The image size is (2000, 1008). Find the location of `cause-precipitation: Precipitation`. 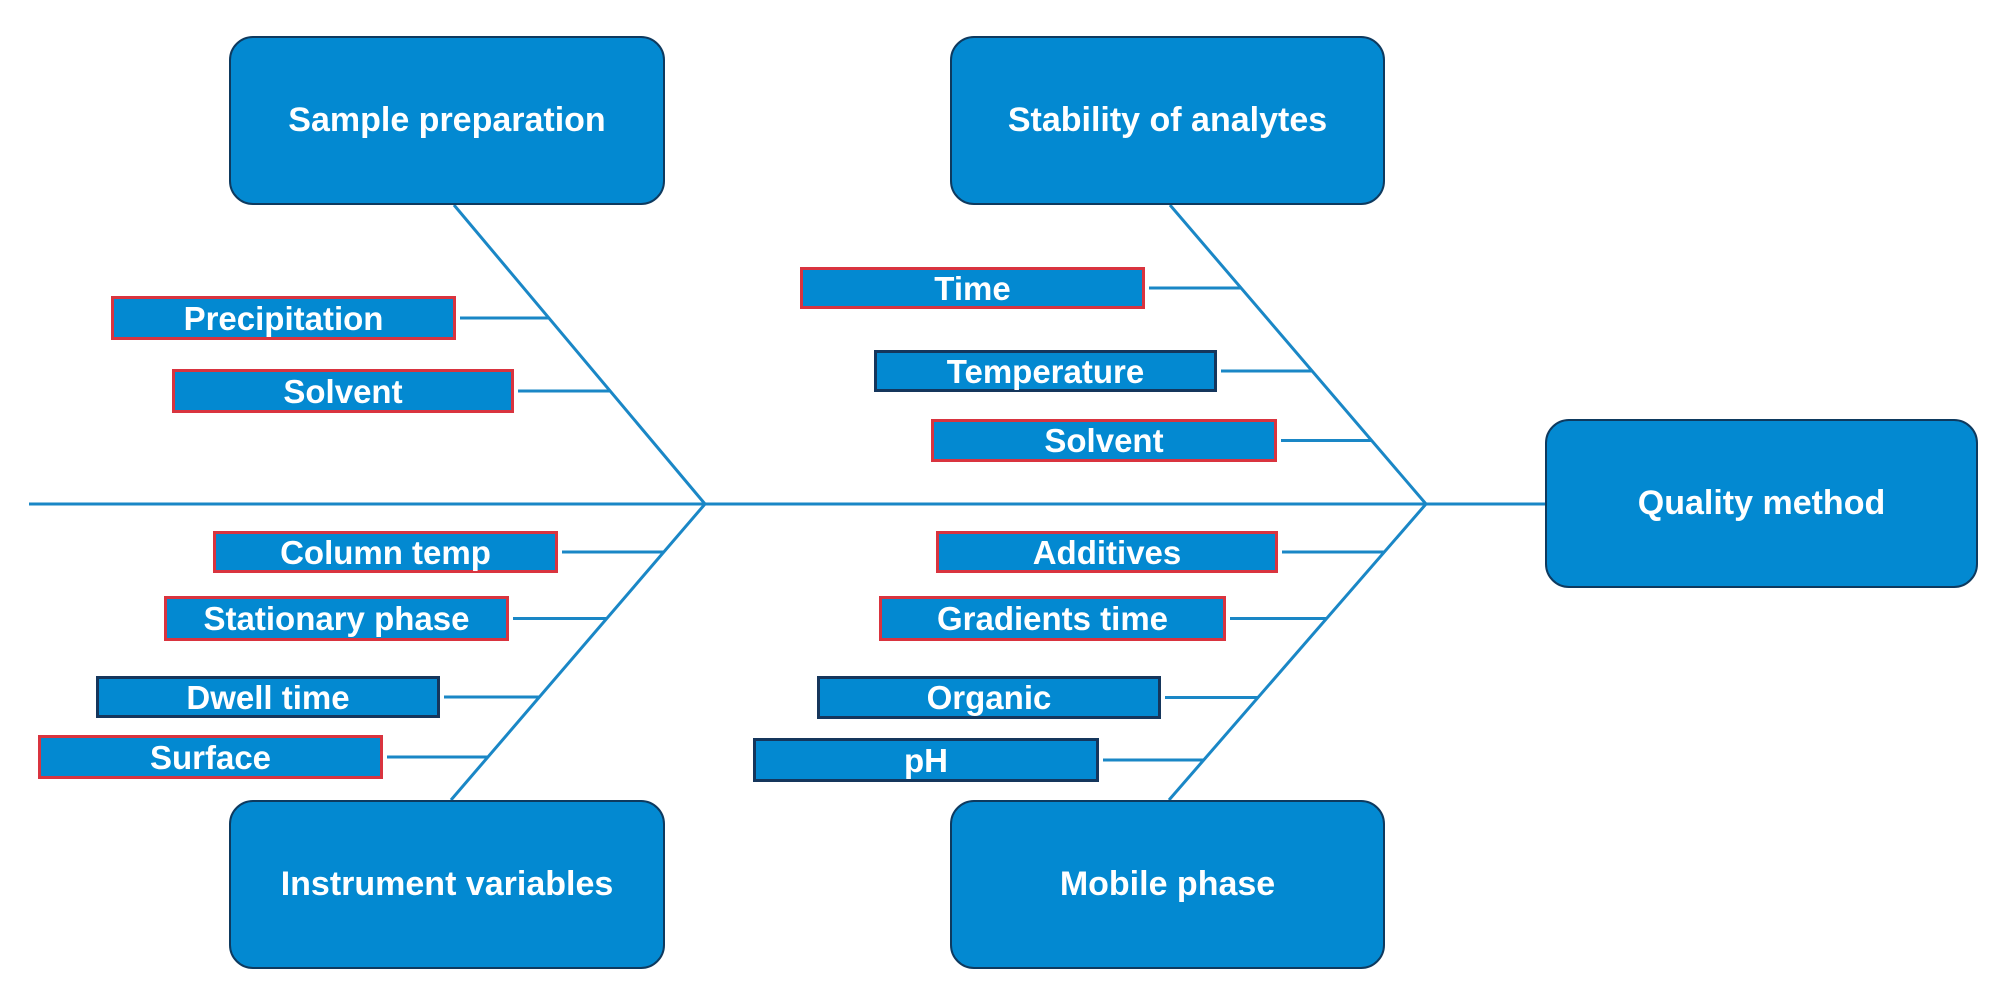

cause-precipitation: Precipitation is located at coordinates (283, 318).